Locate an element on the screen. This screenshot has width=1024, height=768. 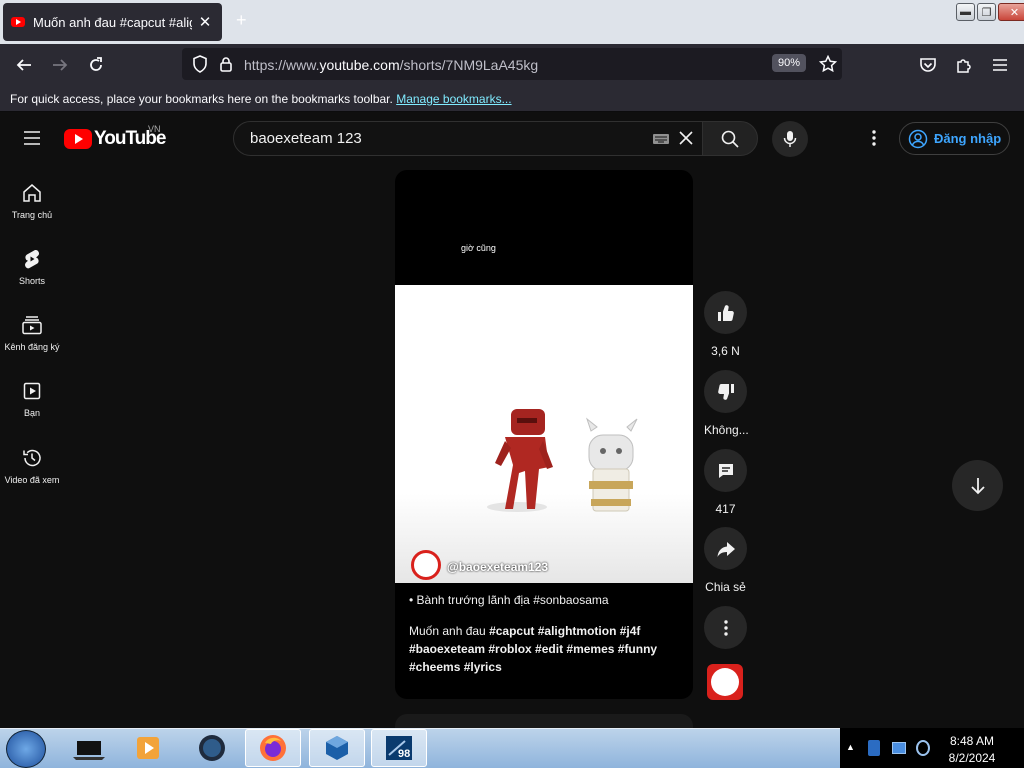
browser-titlebar: Muốn anh đau #capcut #alight ✕ + ▬ ❐ ✕ is located at coordinates (512, 22).